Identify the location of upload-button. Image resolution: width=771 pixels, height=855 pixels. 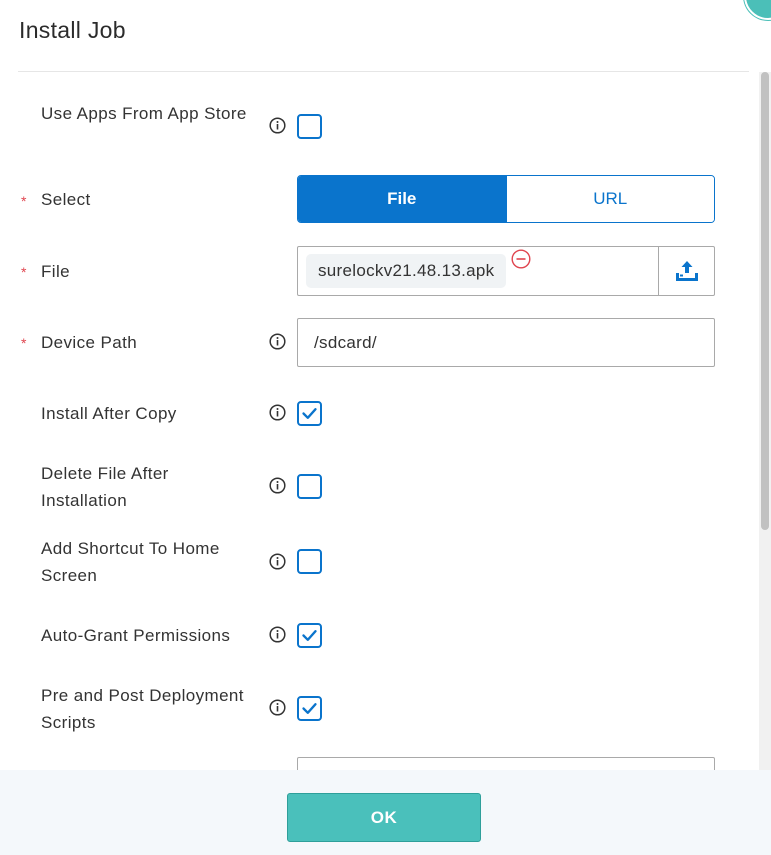
(686, 271).